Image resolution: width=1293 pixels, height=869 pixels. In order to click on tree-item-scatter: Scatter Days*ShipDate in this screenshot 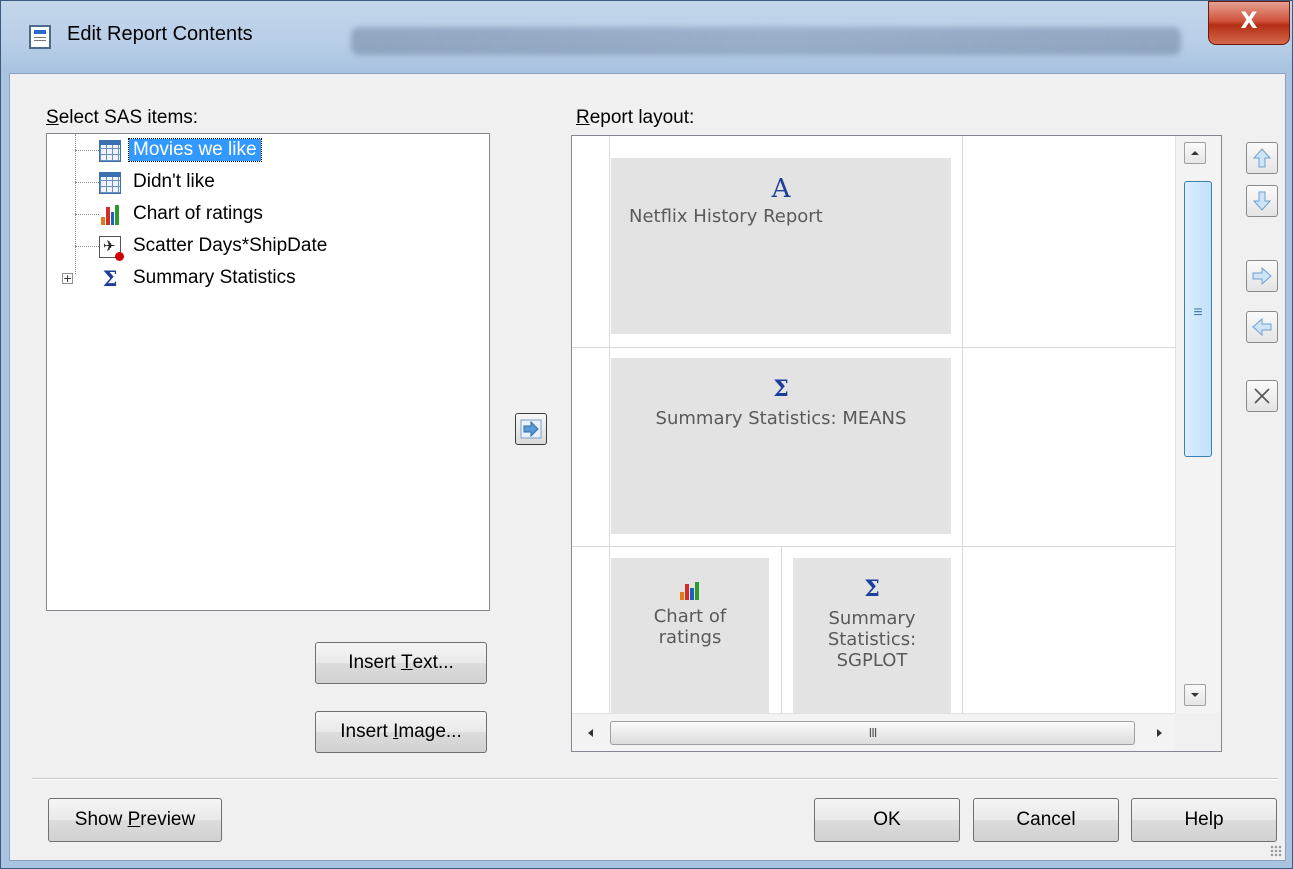, I will do `click(267, 247)`.